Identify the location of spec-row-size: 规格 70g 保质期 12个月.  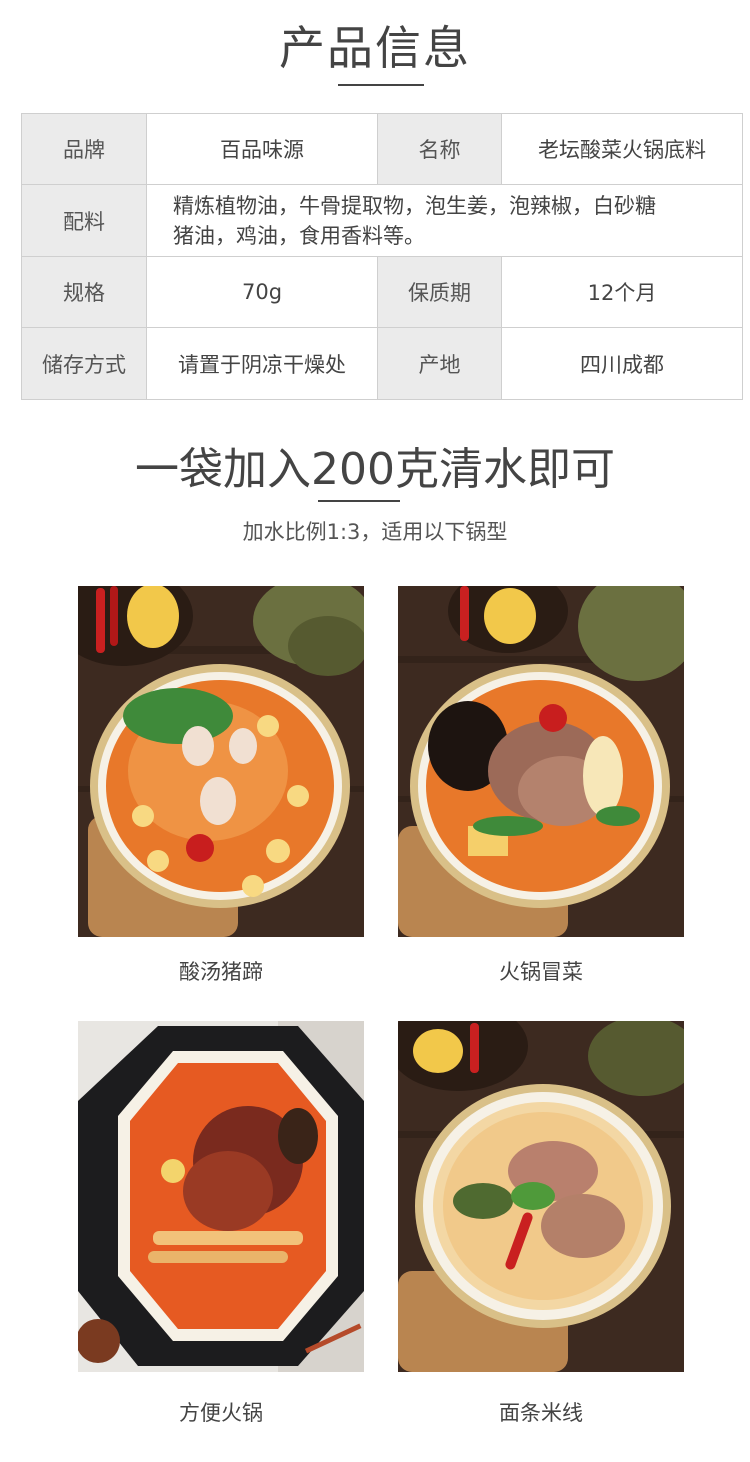
(382, 292).